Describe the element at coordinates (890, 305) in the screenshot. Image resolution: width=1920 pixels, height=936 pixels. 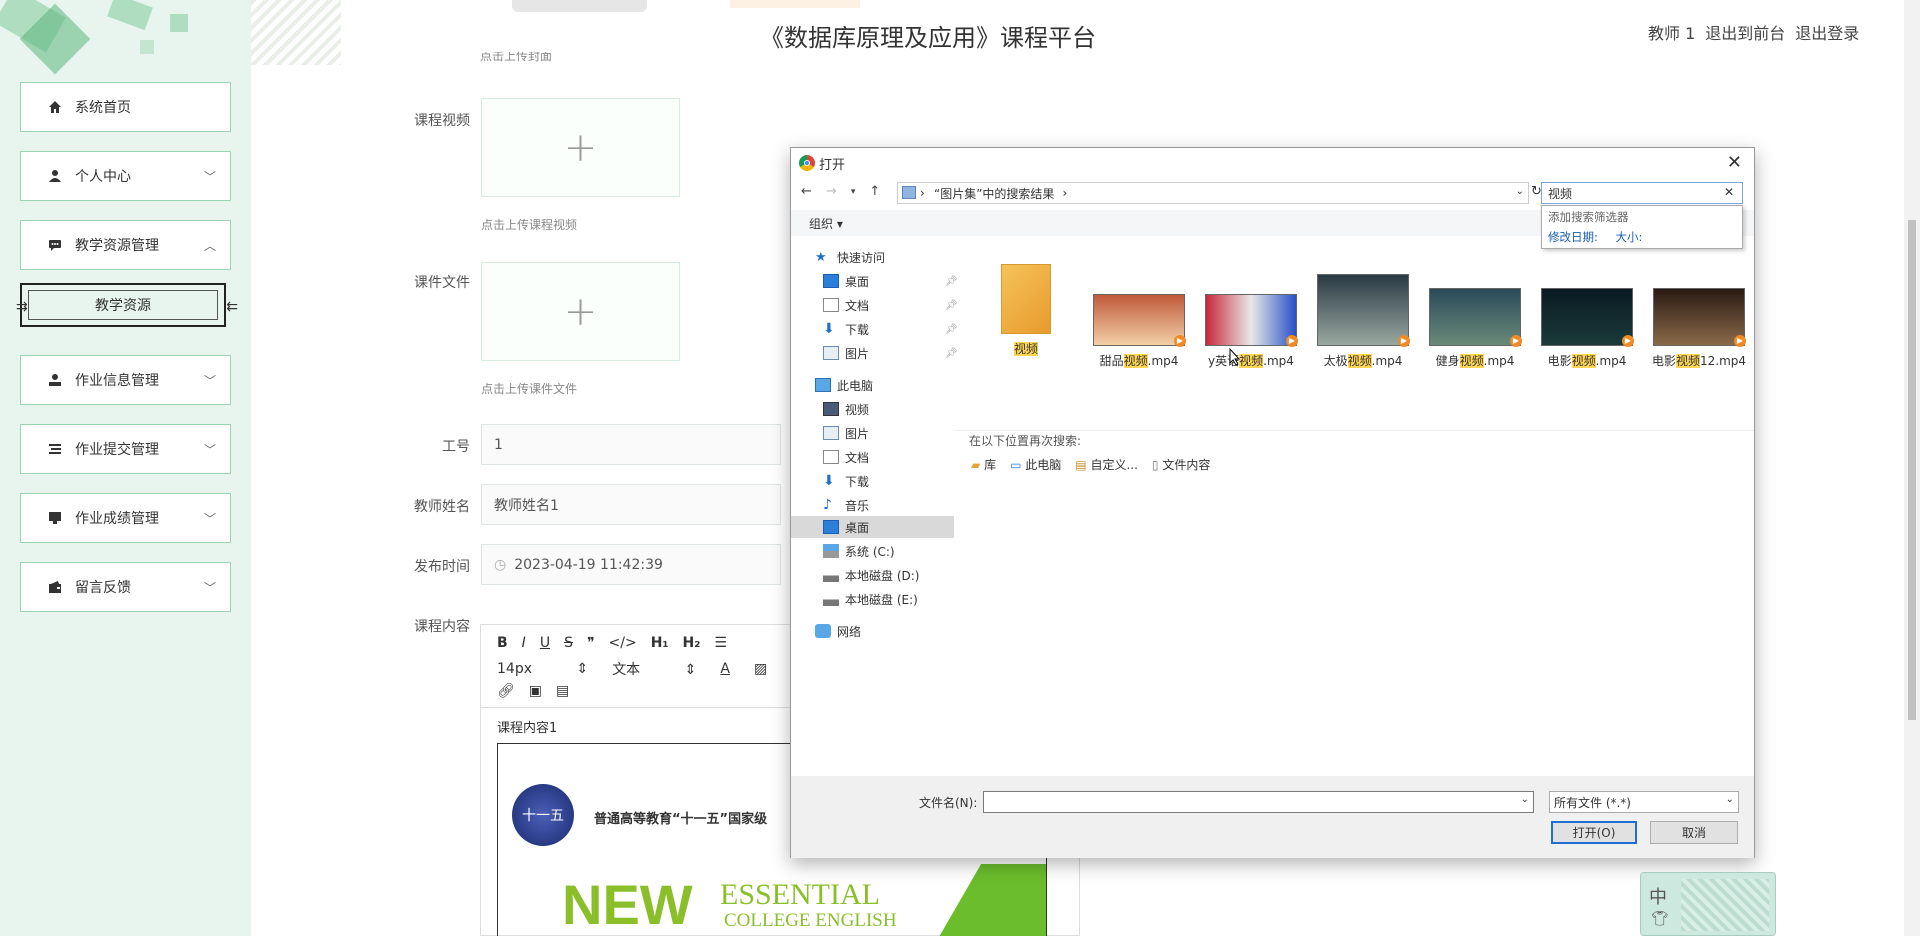
I see `nav-documents: 文档 📌︎` at that location.